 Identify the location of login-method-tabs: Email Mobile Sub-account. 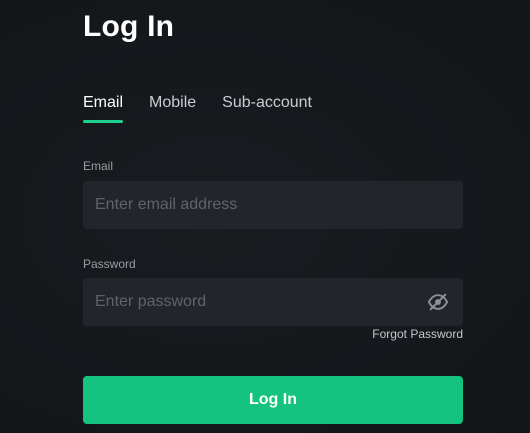
(197, 108).